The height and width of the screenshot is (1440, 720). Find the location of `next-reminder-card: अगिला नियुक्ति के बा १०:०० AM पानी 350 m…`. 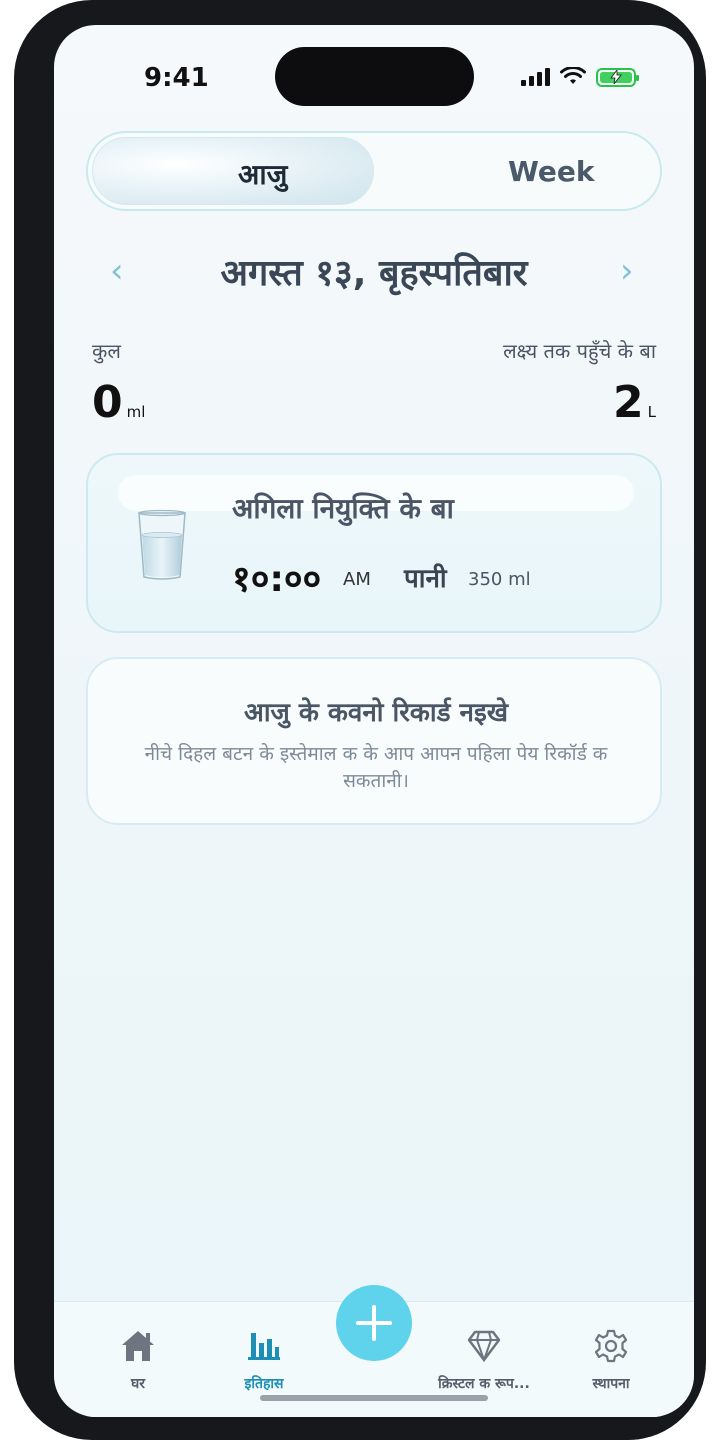

next-reminder-card: अगिला नियुक्ति के बा १०:०० AM पानी 350 m… is located at coordinates (374, 543).